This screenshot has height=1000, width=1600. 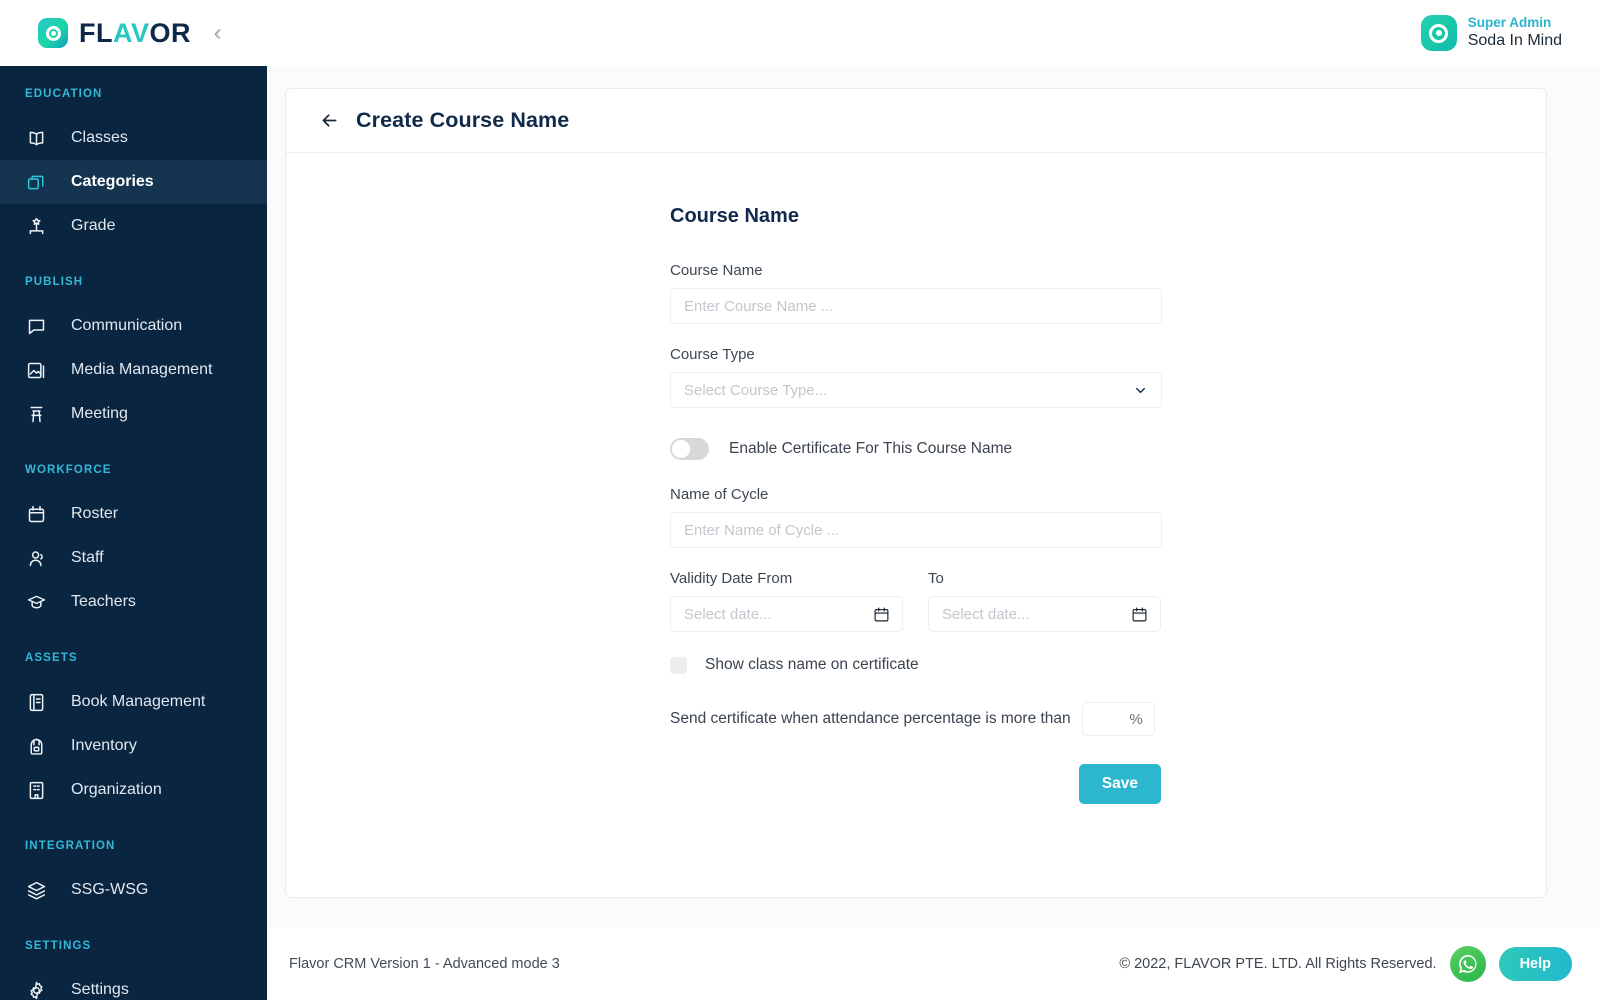 What do you see at coordinates (424, 964) in the screenshot?
I see `app-version: Flavor CRM Version 1 - Advanced mode 3` at bounding box center [424, 964].